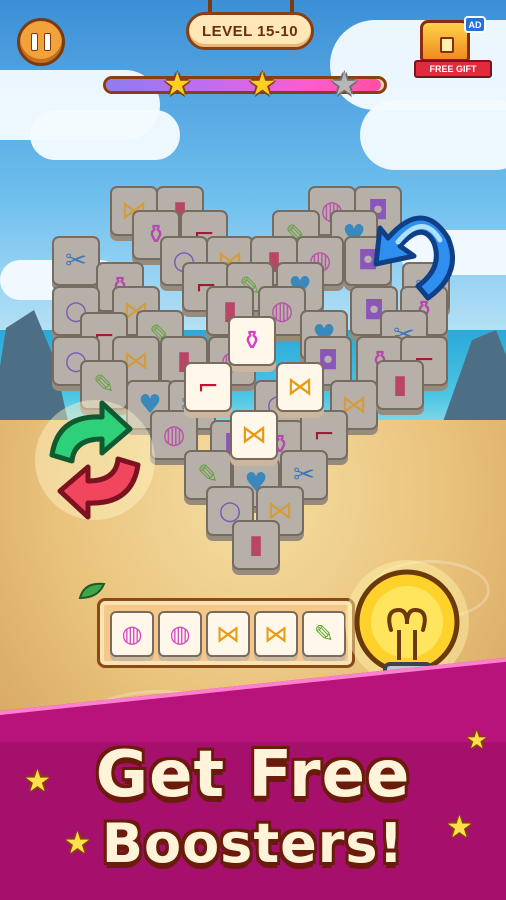  I want to click on tray-slot: ✎, so click(324, 634).